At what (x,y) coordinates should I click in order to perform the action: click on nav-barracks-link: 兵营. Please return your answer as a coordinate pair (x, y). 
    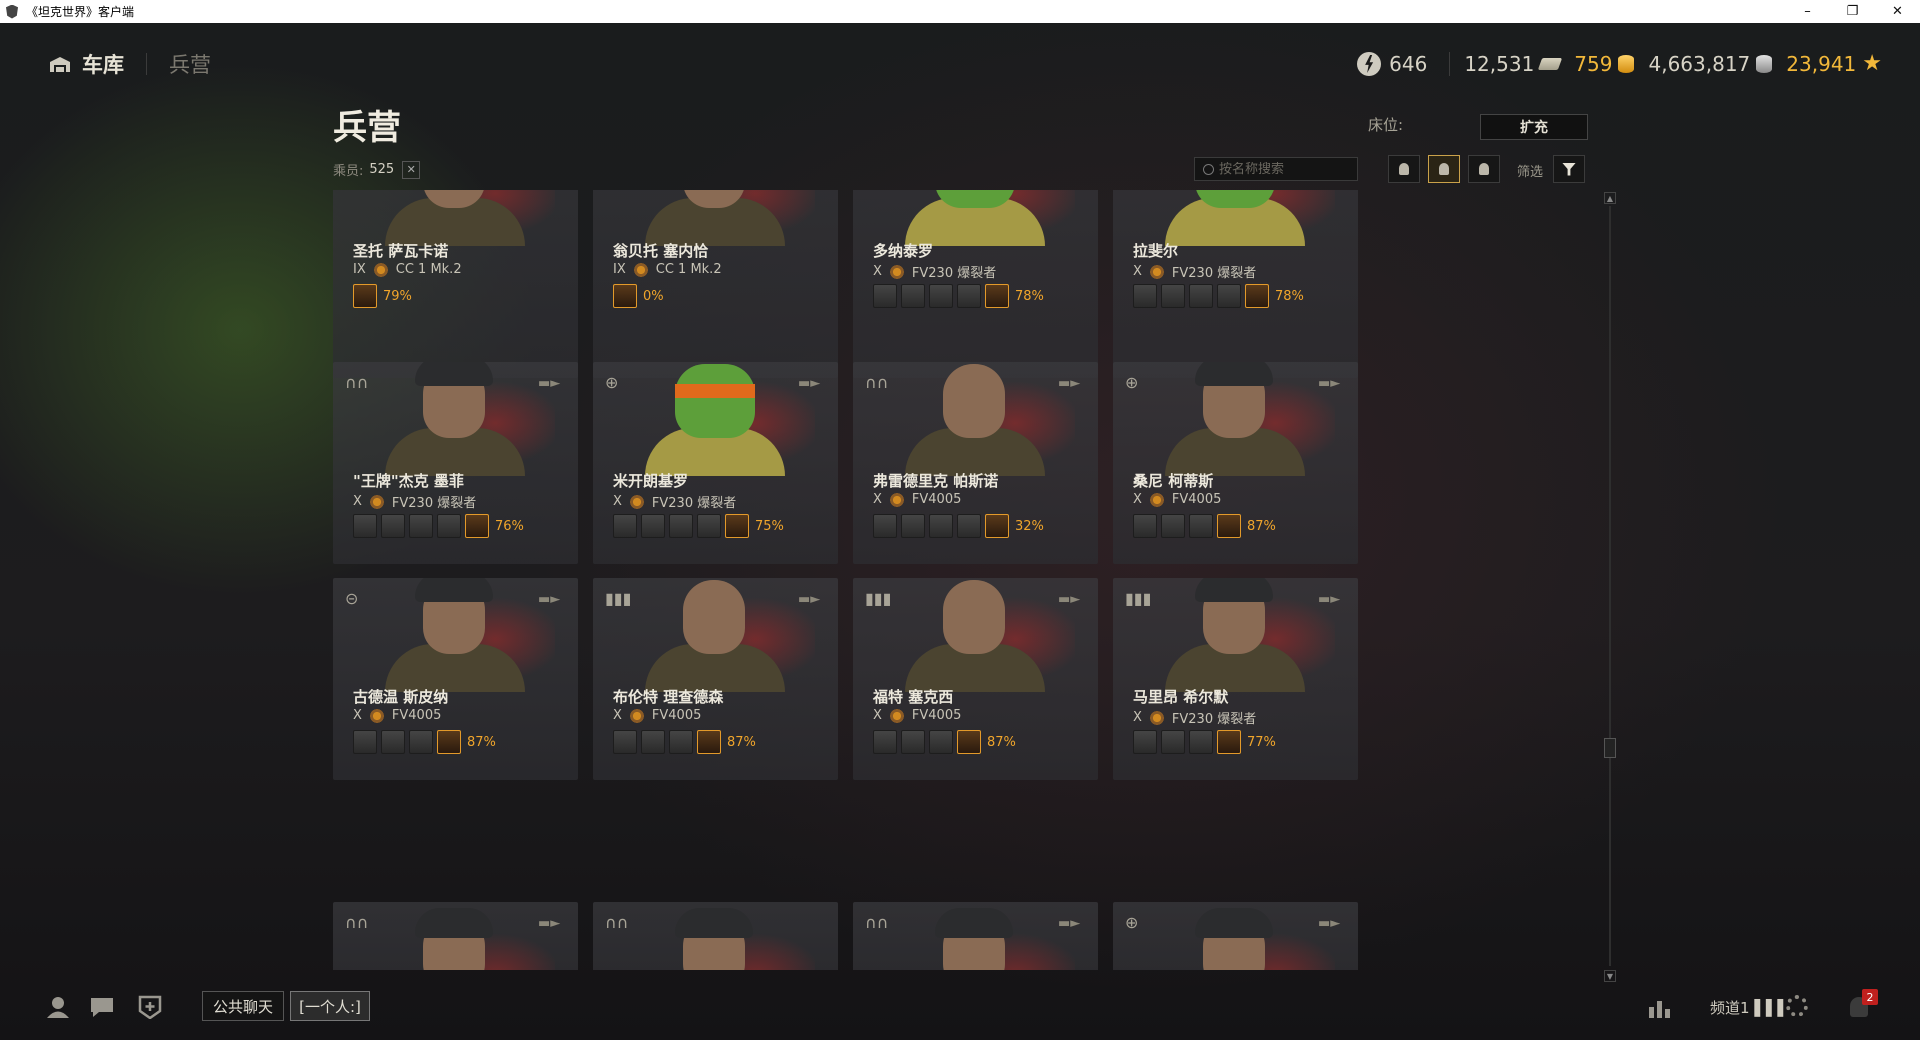
    Looking at the image, I should click on (190, 64).